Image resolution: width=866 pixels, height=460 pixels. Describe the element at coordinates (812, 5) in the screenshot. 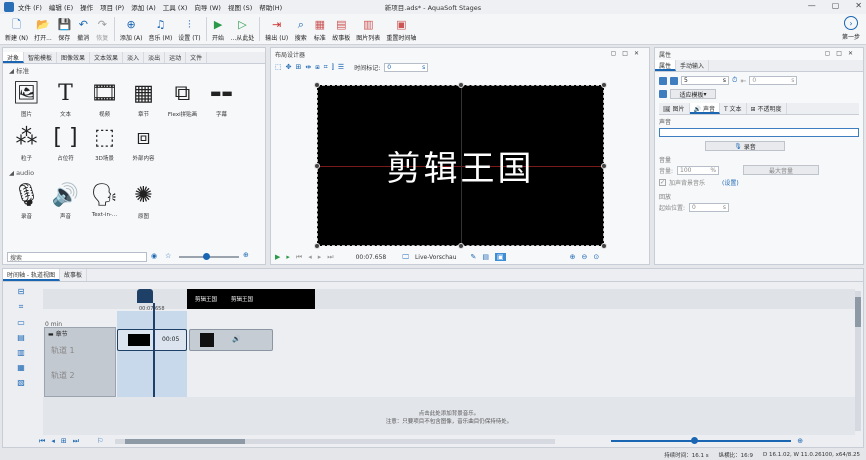

I see `minimize-button: —` at that location.